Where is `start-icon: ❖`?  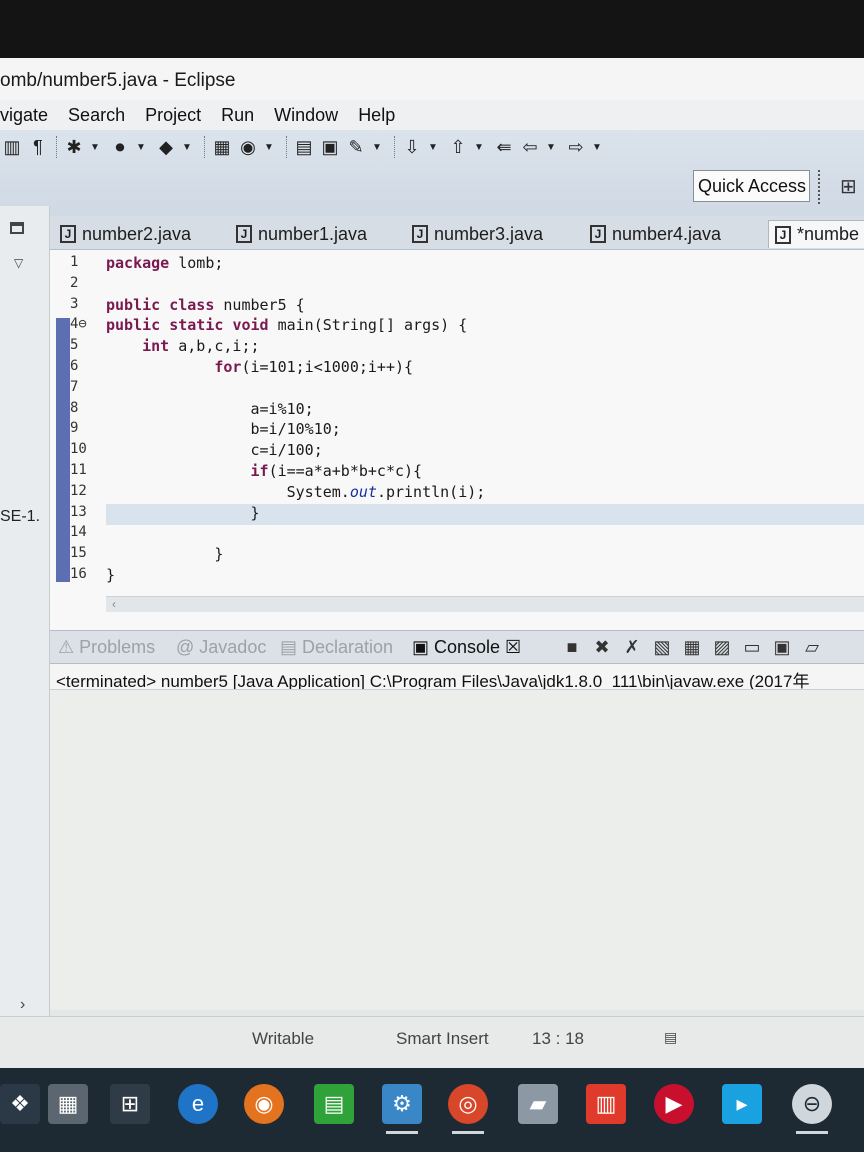
start-icon: ❖ is located at coordinates (20, 1104).